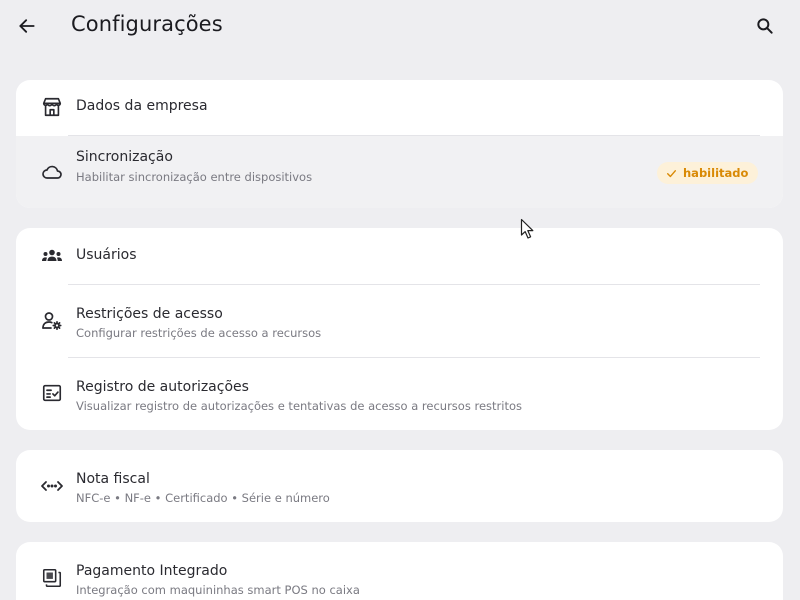 The image size is (800, 600). What do you see at coordinates (52, 321) in the screenshot?
I see `user-settings-icon` at bounding box center [52, 321].